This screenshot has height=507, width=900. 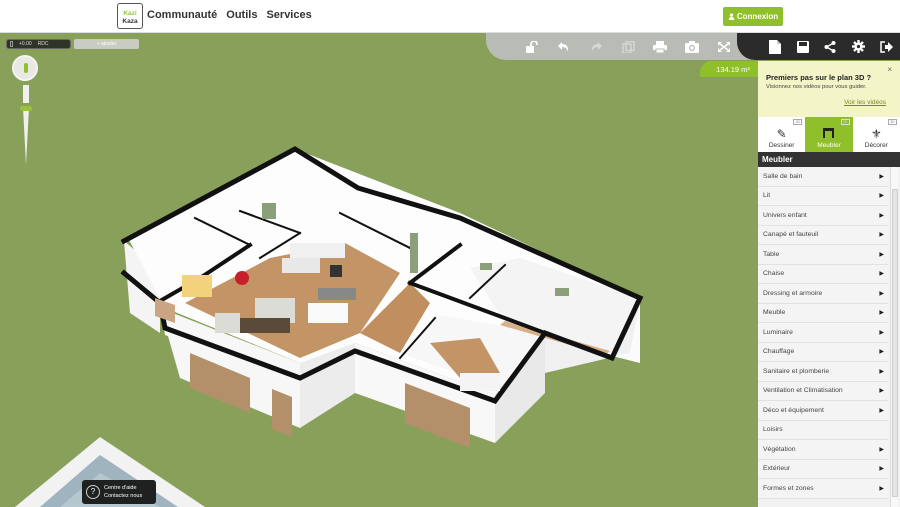 What do you see at coordinates (823, 235) in the screenshot?
I see `category-item: Canapé et fauteuil ▶` at bounding box center [823, 235].